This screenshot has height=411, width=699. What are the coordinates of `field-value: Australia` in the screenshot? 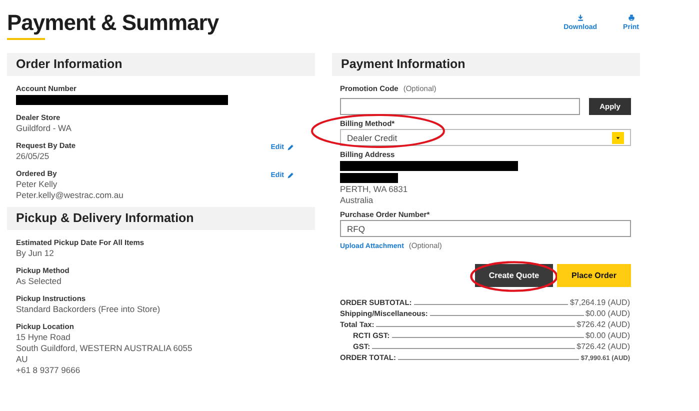 It's located at (357, 200).